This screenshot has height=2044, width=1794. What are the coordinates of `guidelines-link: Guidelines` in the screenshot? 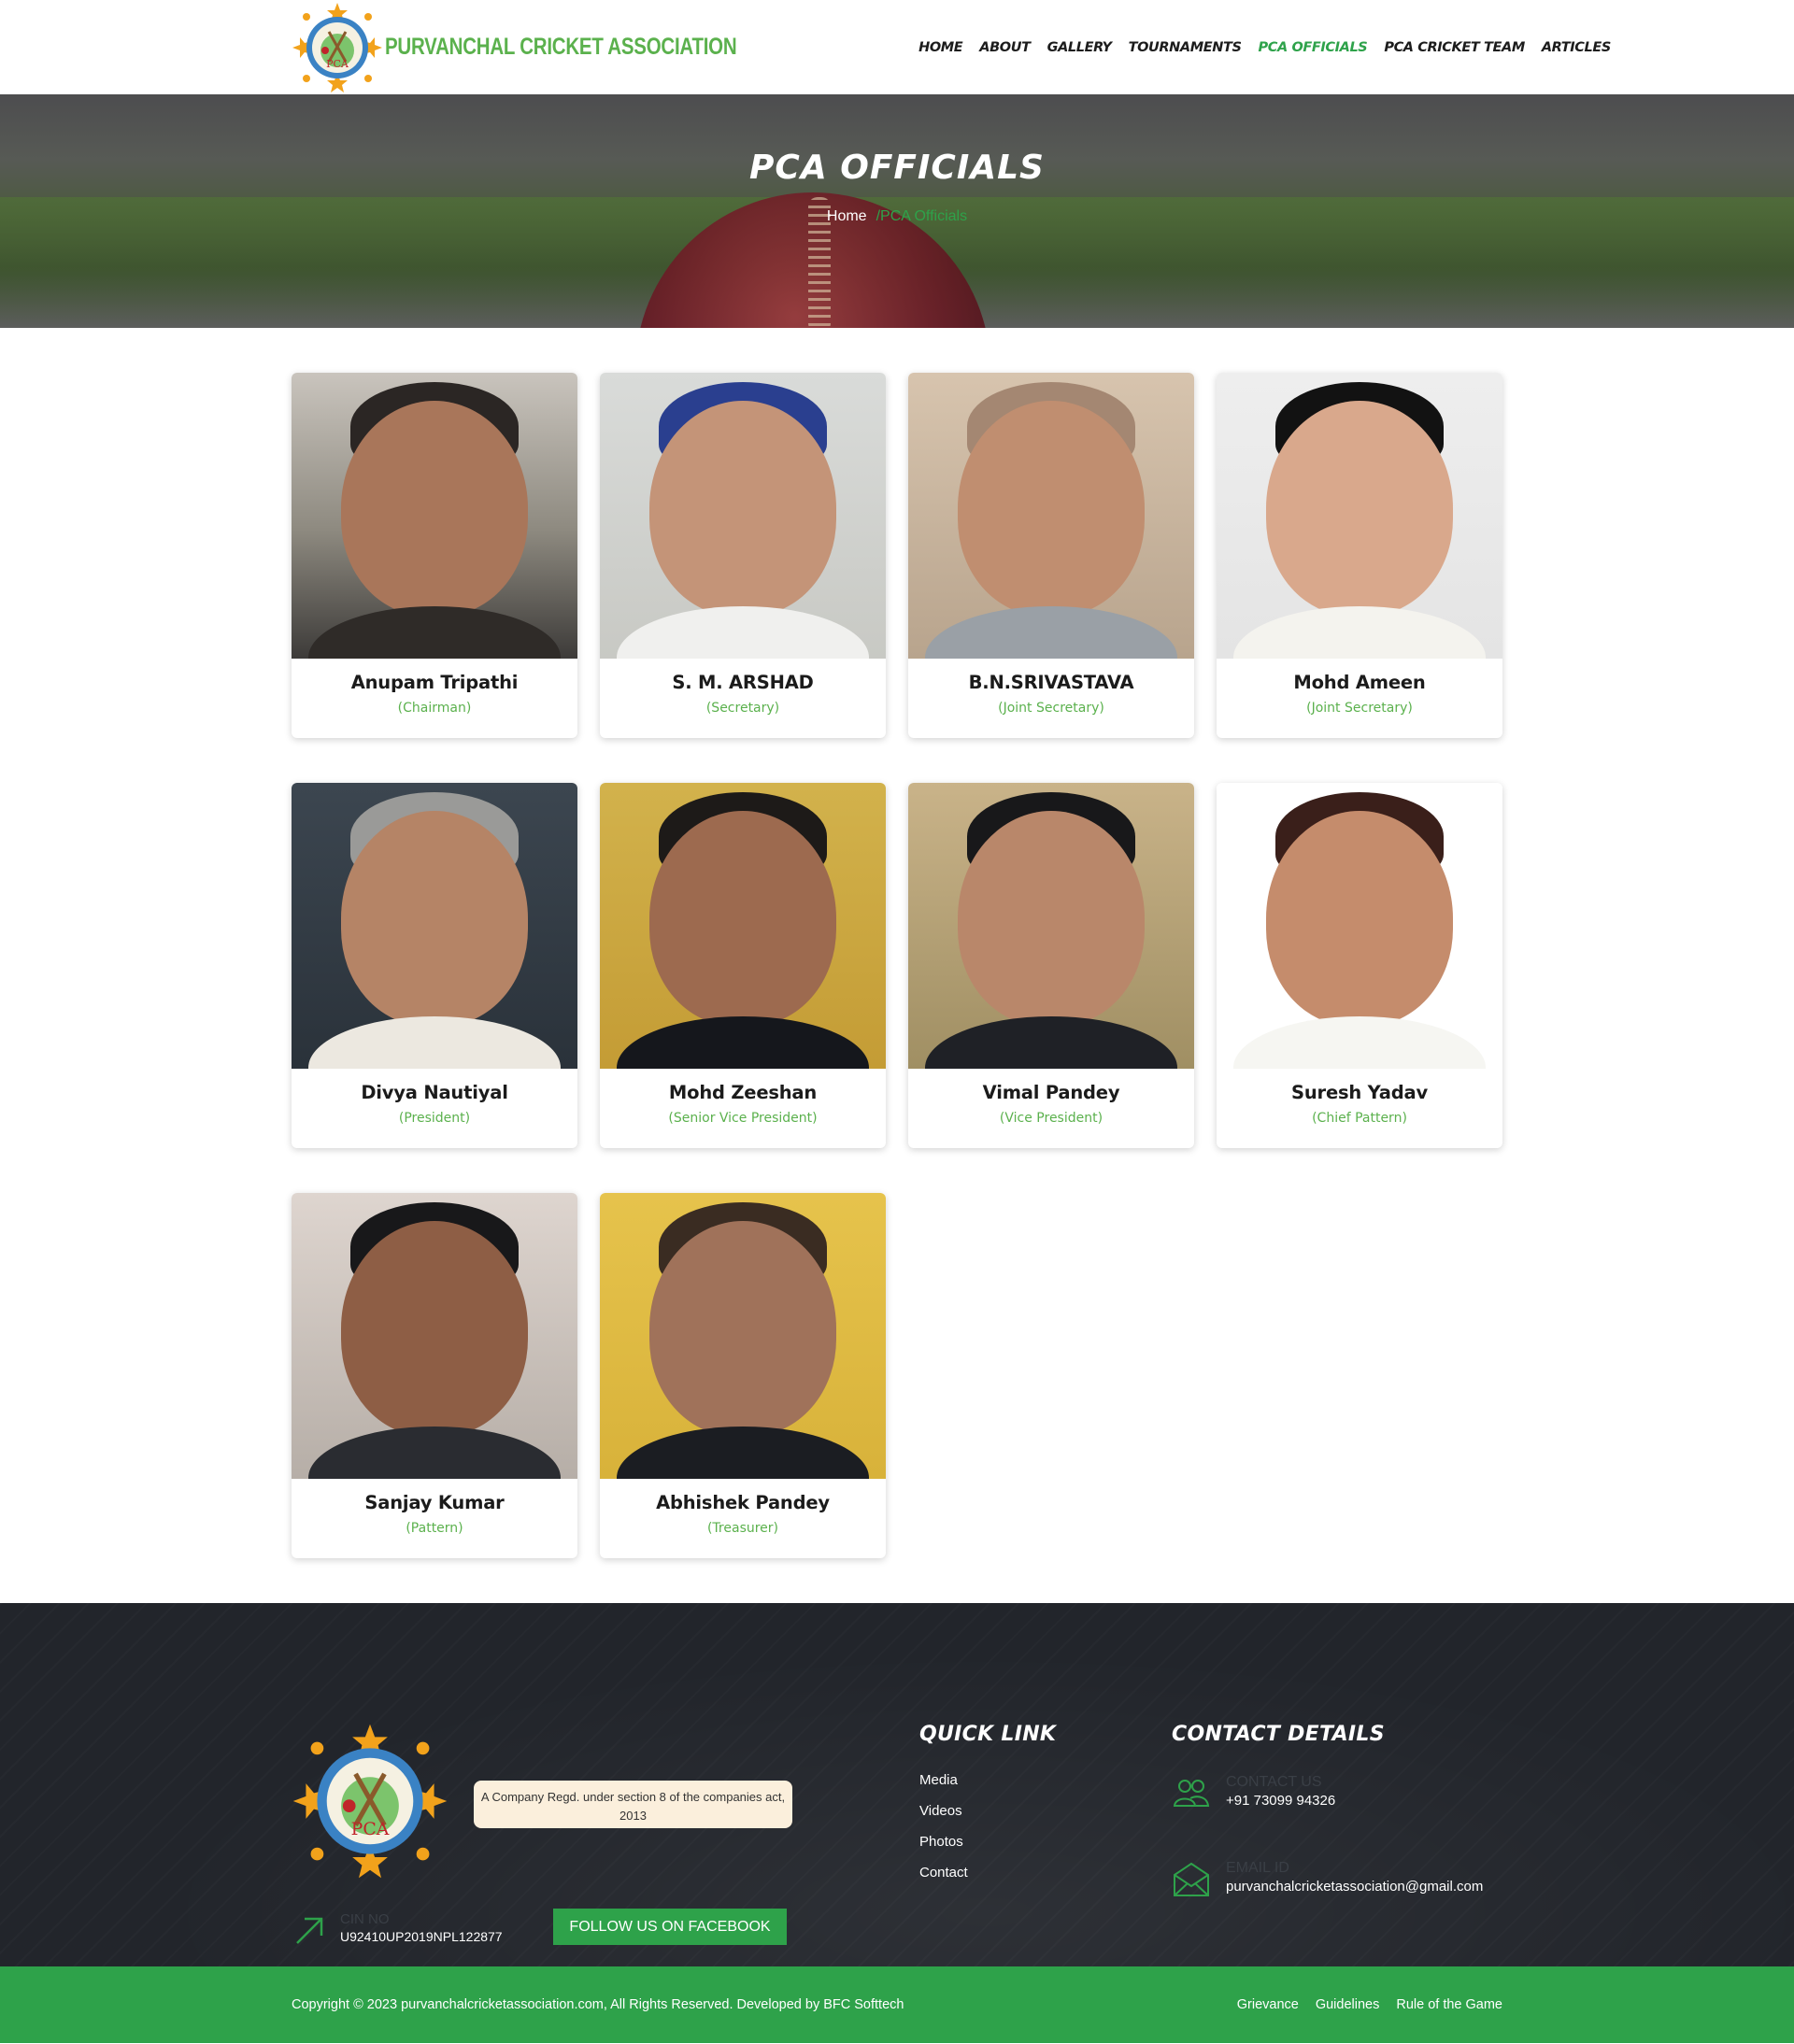 It's located at (1348, 2005).